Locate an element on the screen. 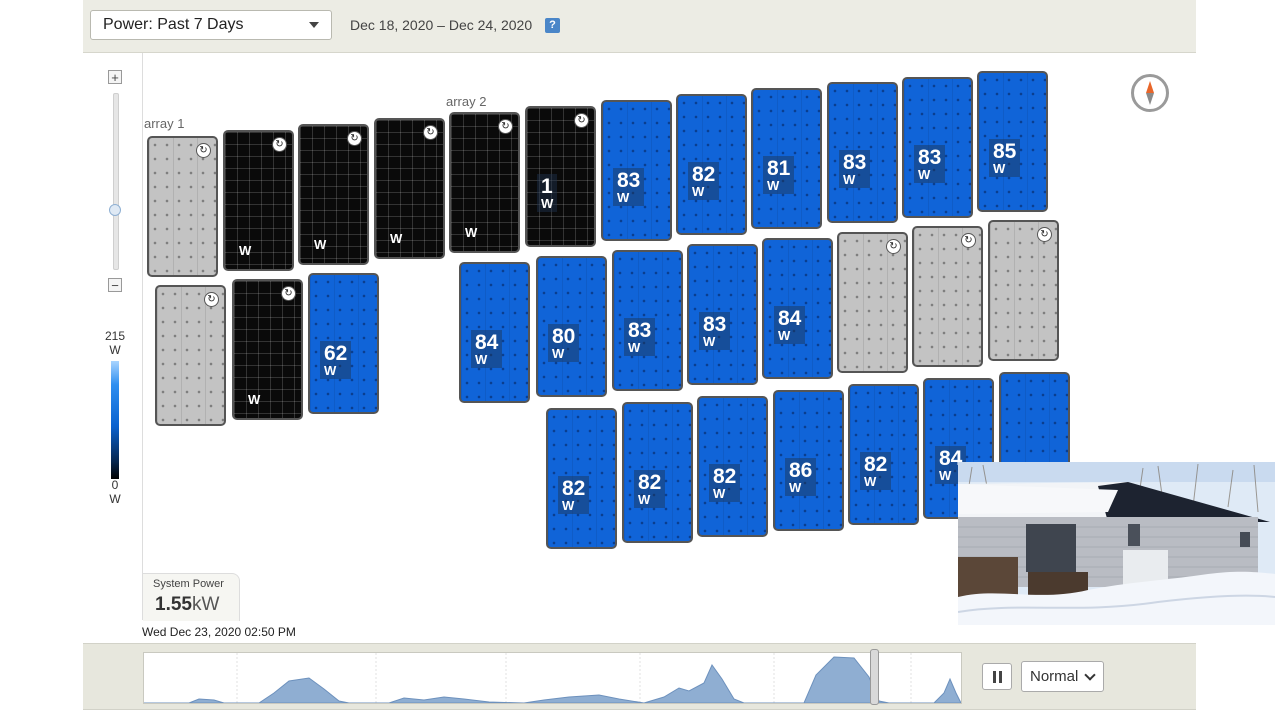  chevron-down-icon is located at coordinates (1090, 675).